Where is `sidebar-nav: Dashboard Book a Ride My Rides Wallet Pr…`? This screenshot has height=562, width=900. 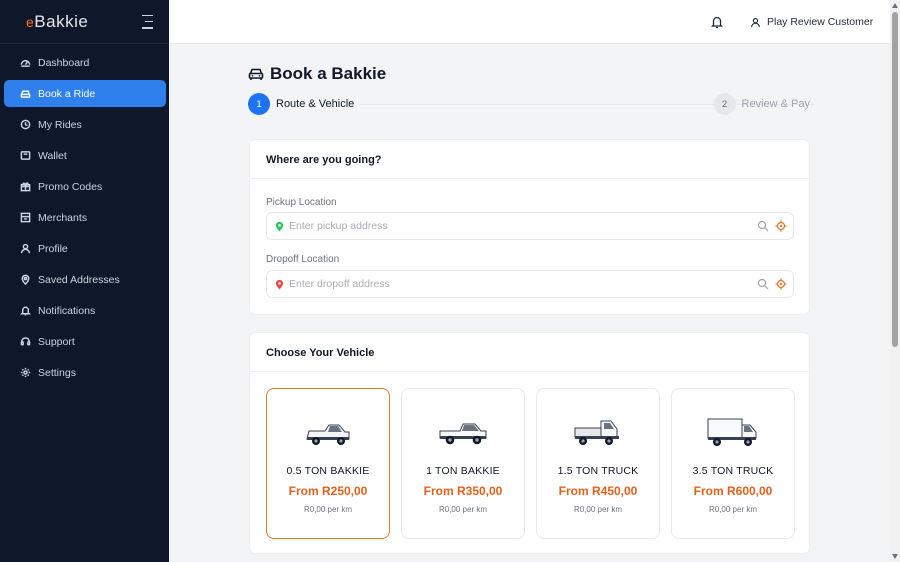
sidebar-nav: Dashboard Book a Ride My Rides Wallet Pr… is located at coordinates (84, 215).